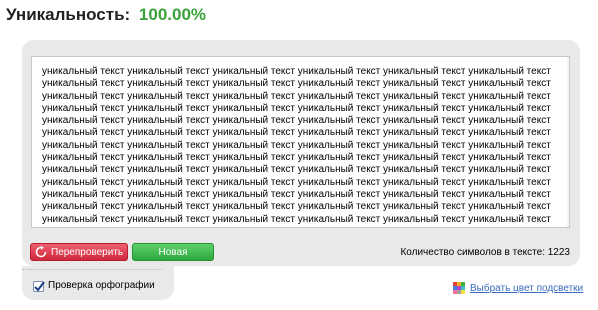  Describe the element at coordinates (92, 269) in the screenshot. I see `divider` at that location.